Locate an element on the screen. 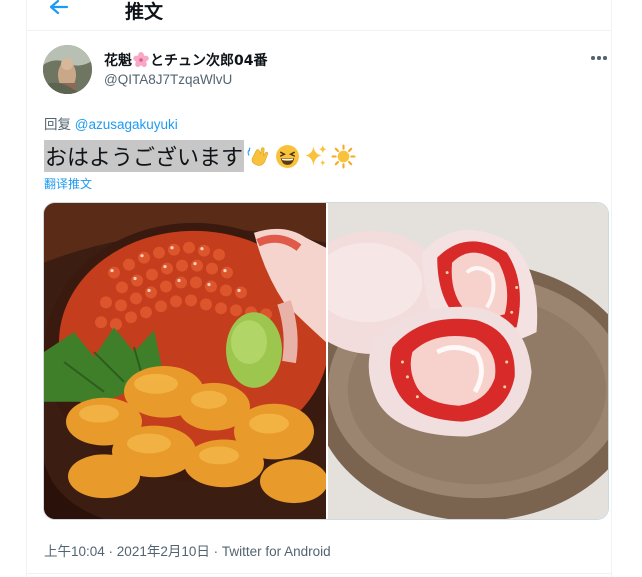  author-display-name: 花魁 とチュン次郎04番 is located at coordinates (185, 60).